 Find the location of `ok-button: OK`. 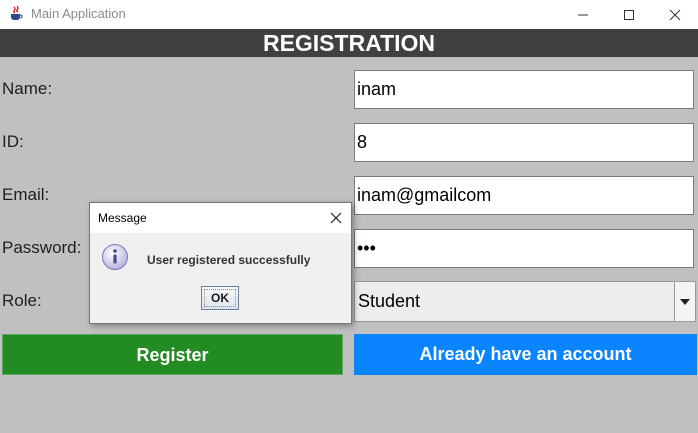

ok-button: OK is located at coordinates (220, 298).